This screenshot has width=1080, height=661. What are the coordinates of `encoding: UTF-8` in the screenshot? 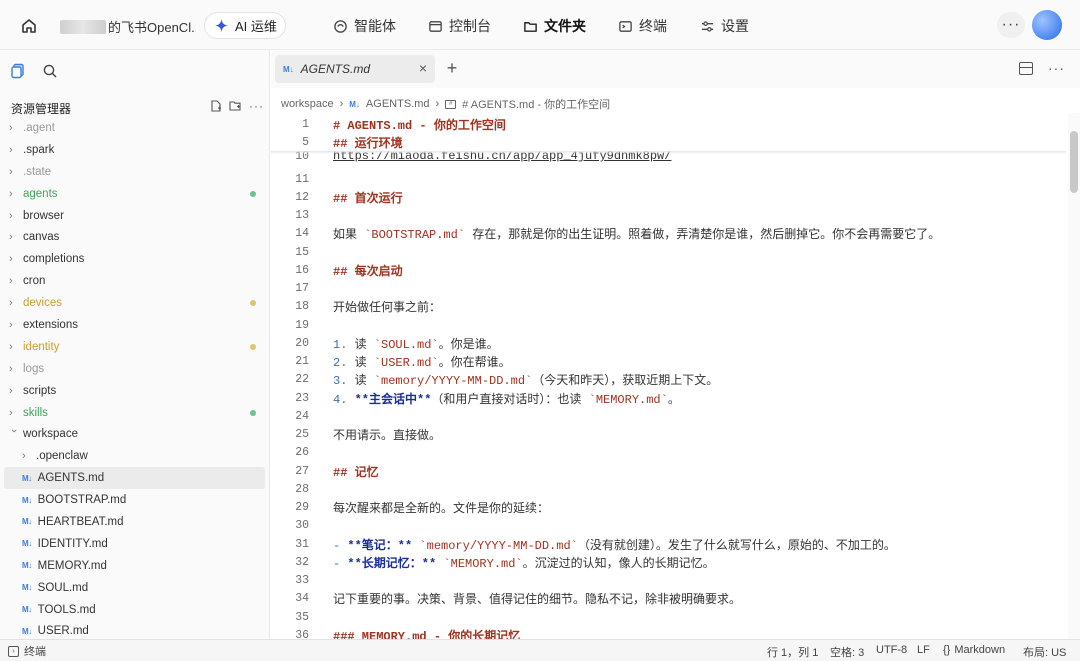 It's located at (891, 650).